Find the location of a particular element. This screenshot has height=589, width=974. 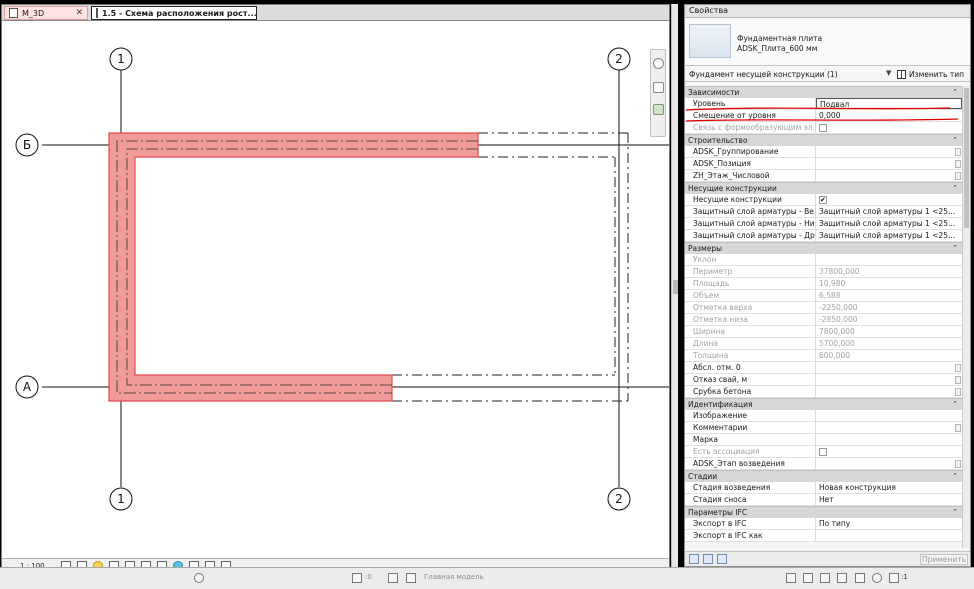

property-row-level: Уровень Подвал is located at coordinates (823, 104).